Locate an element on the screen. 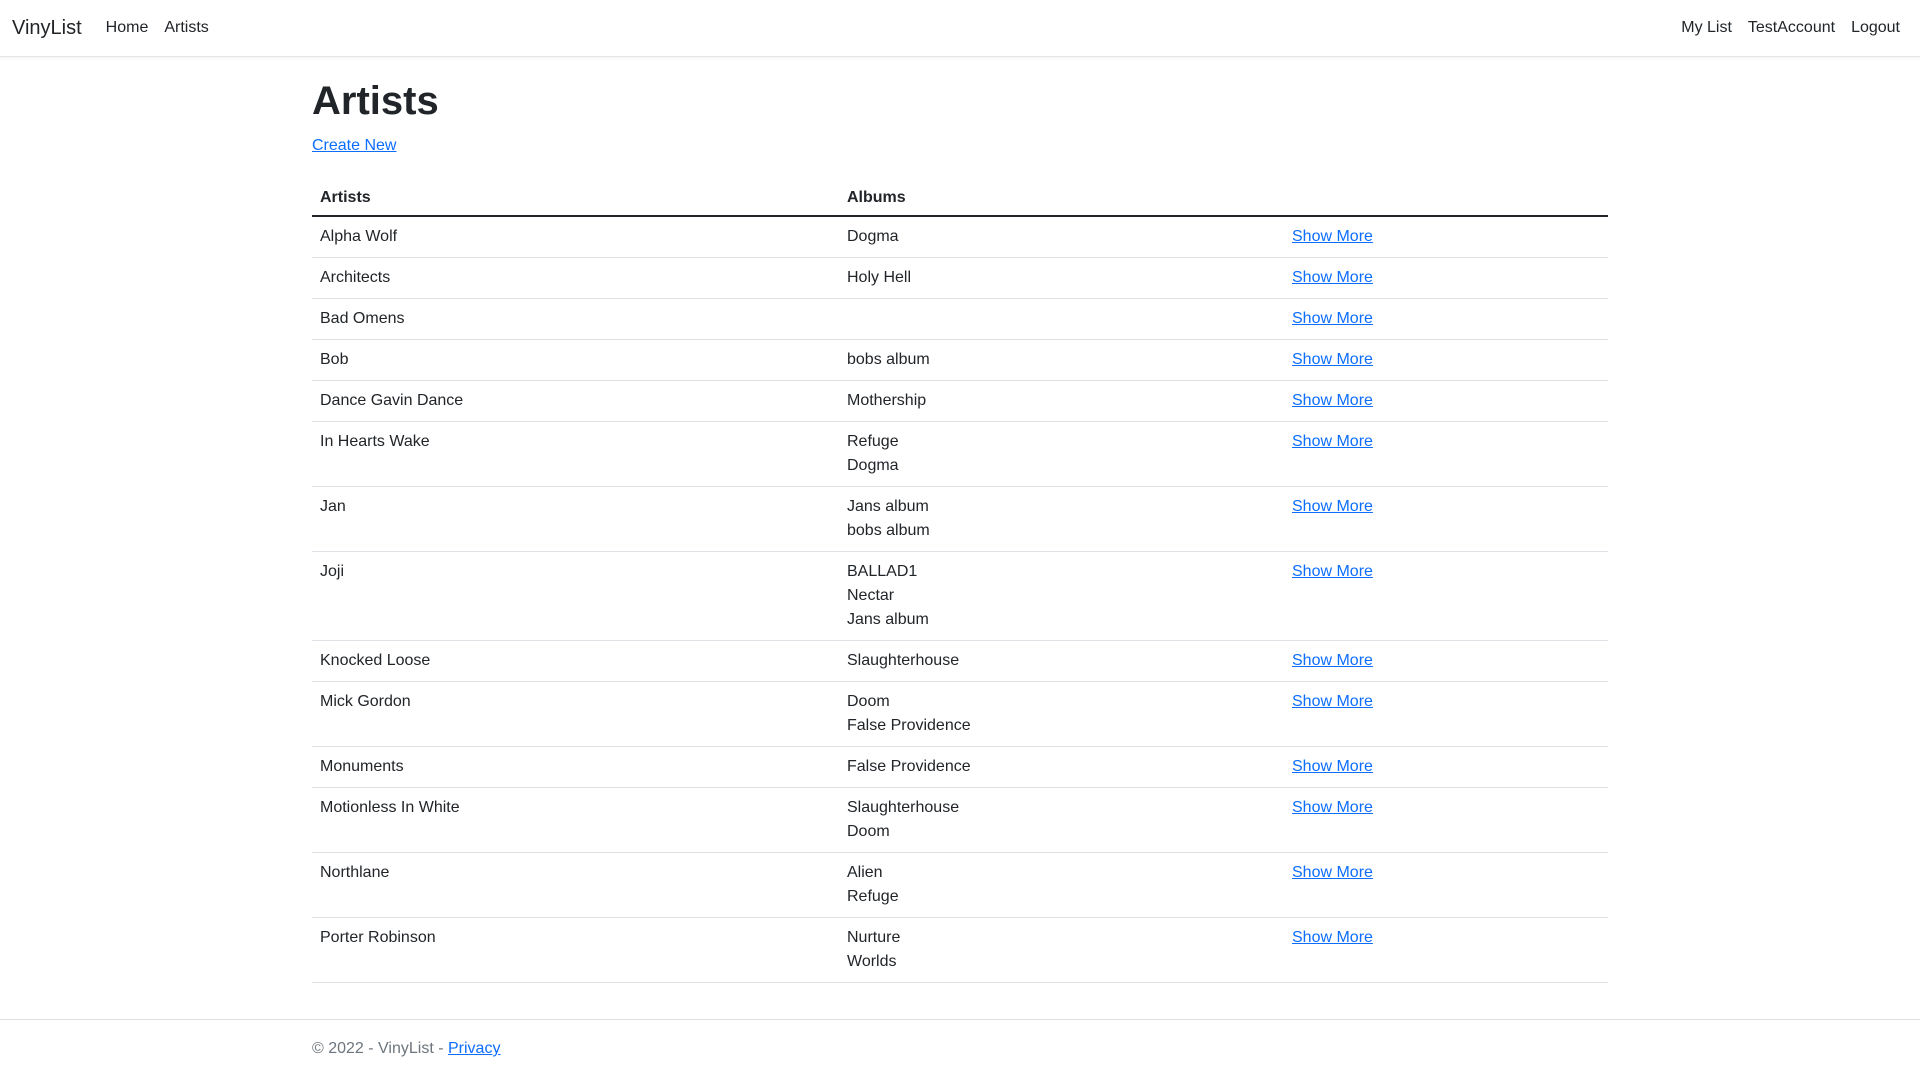 This screenshot has width=1920, height=1080. albums-cell: Doom False Providence is located at coordinates (1061, 714).